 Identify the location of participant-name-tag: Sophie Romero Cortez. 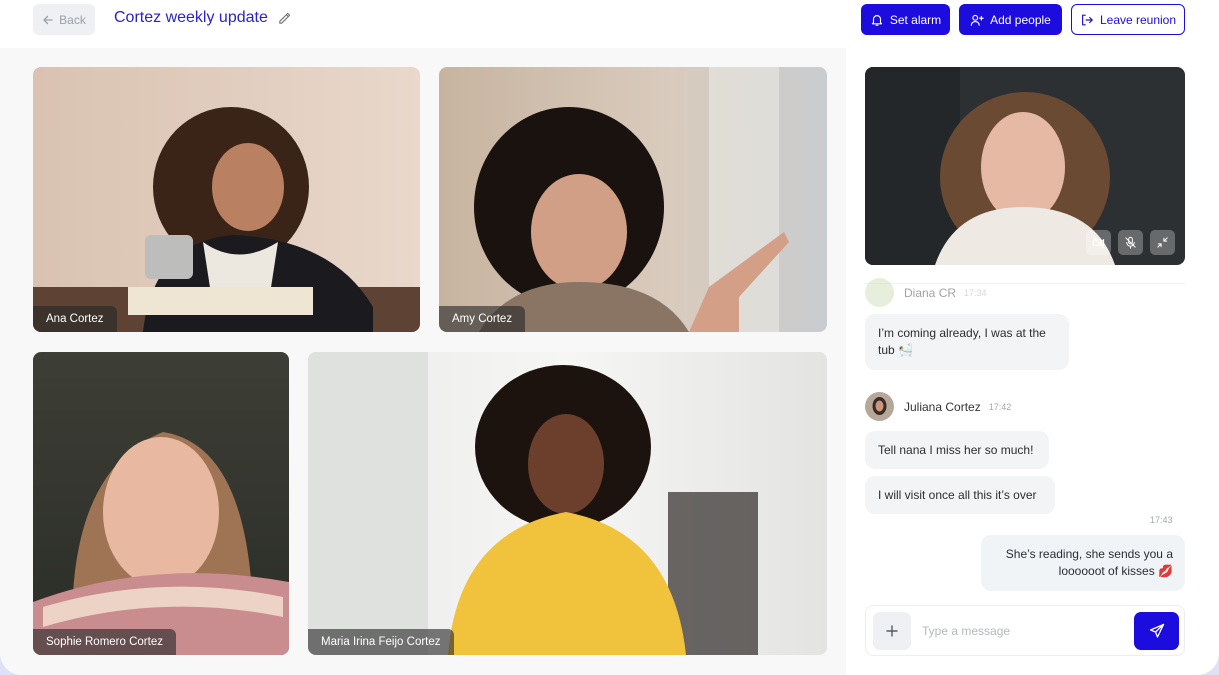
(104, 642).